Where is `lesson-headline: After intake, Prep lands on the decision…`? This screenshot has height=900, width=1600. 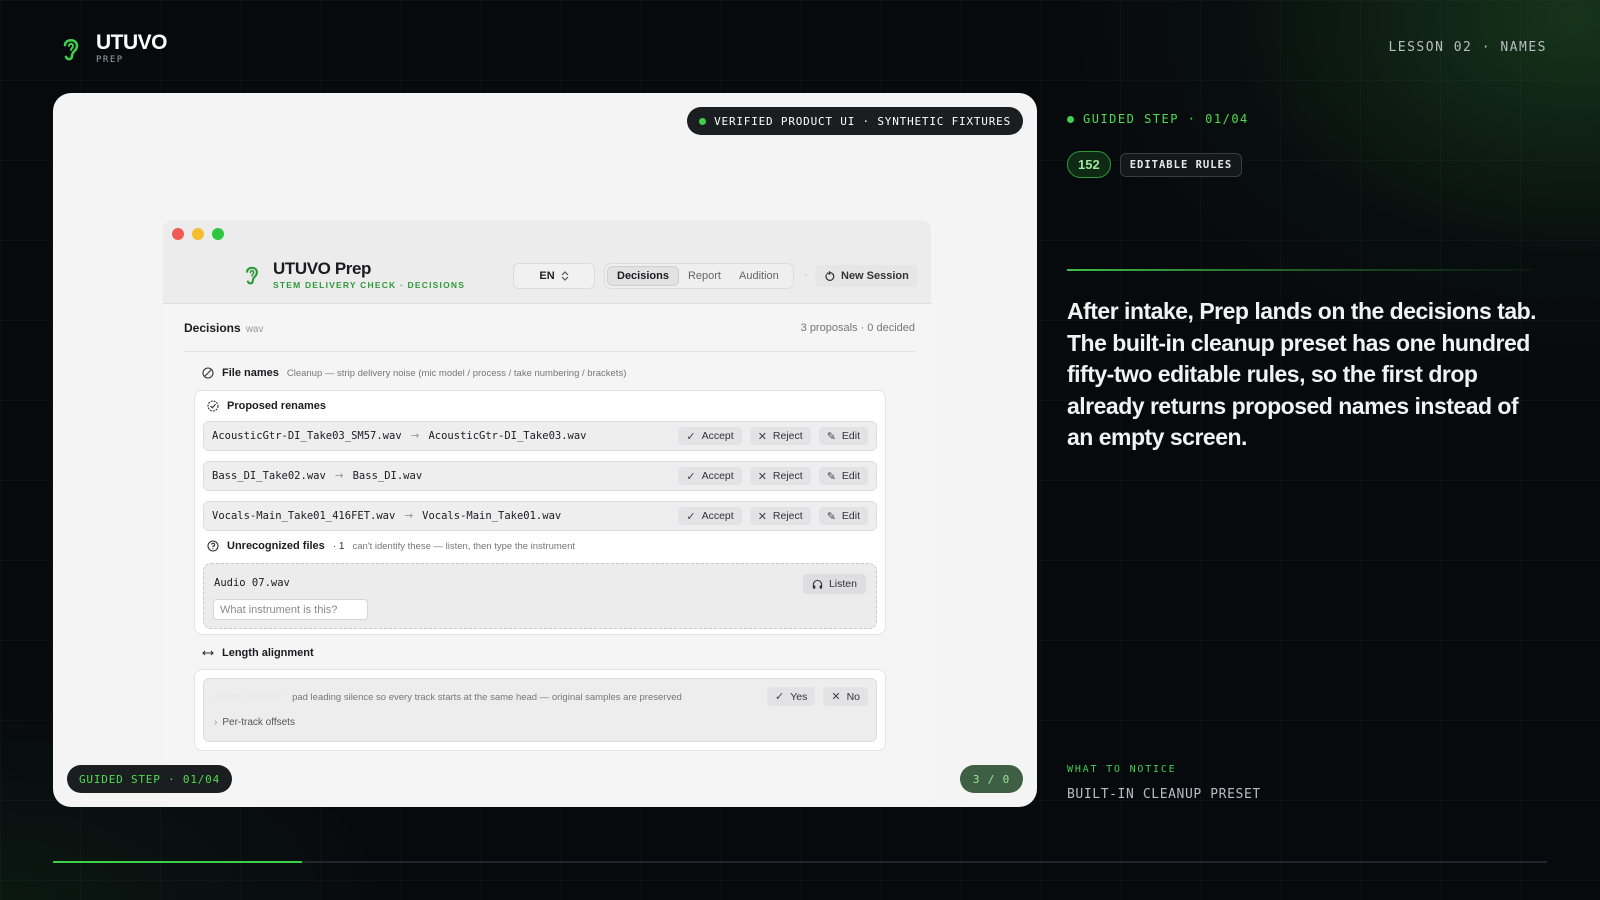 lesson-headline: After intake, Prep lands on the decision… is located at coordinates (1302, 374).